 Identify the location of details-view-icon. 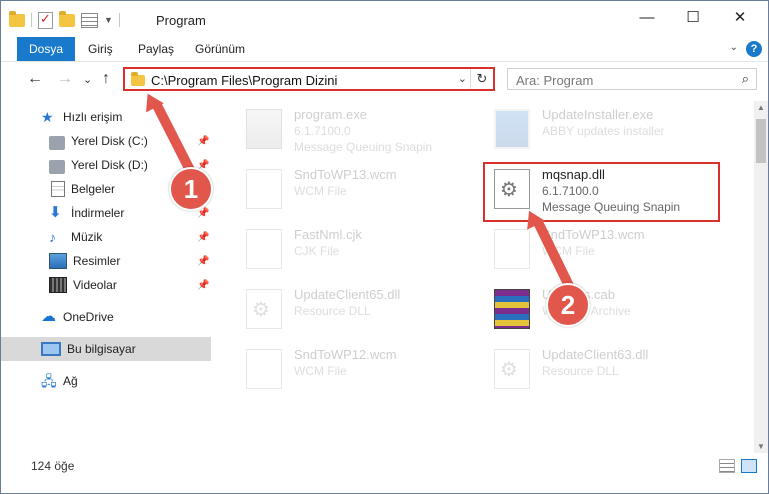
(727, 466).